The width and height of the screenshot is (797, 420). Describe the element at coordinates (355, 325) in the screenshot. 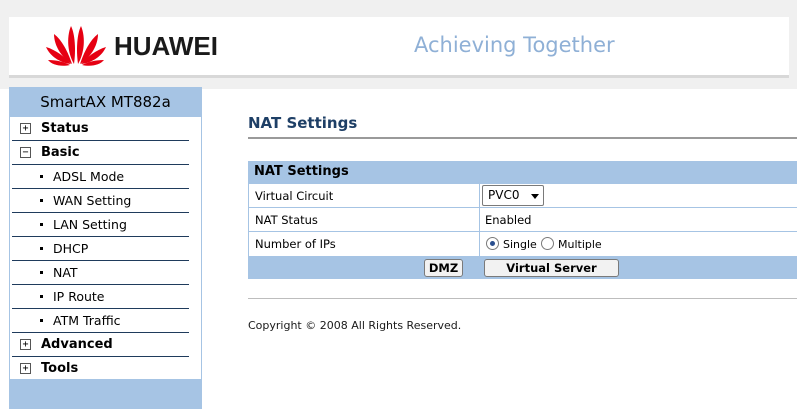

I see `copyright-text: Copyright © 2008 All Rights Reserved.` at that location.